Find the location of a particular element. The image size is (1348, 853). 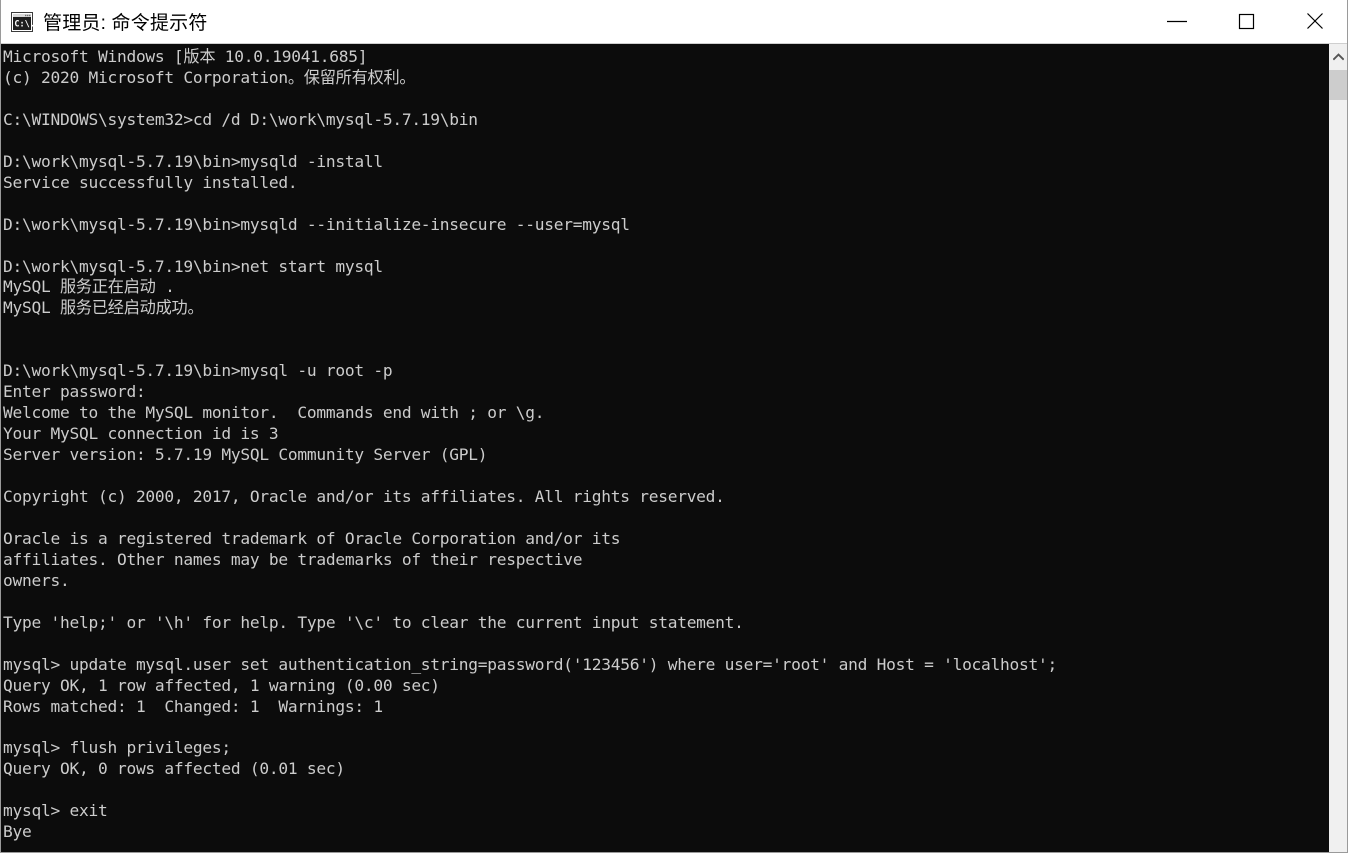

minimize-button is located at coordinates (1176, 21).